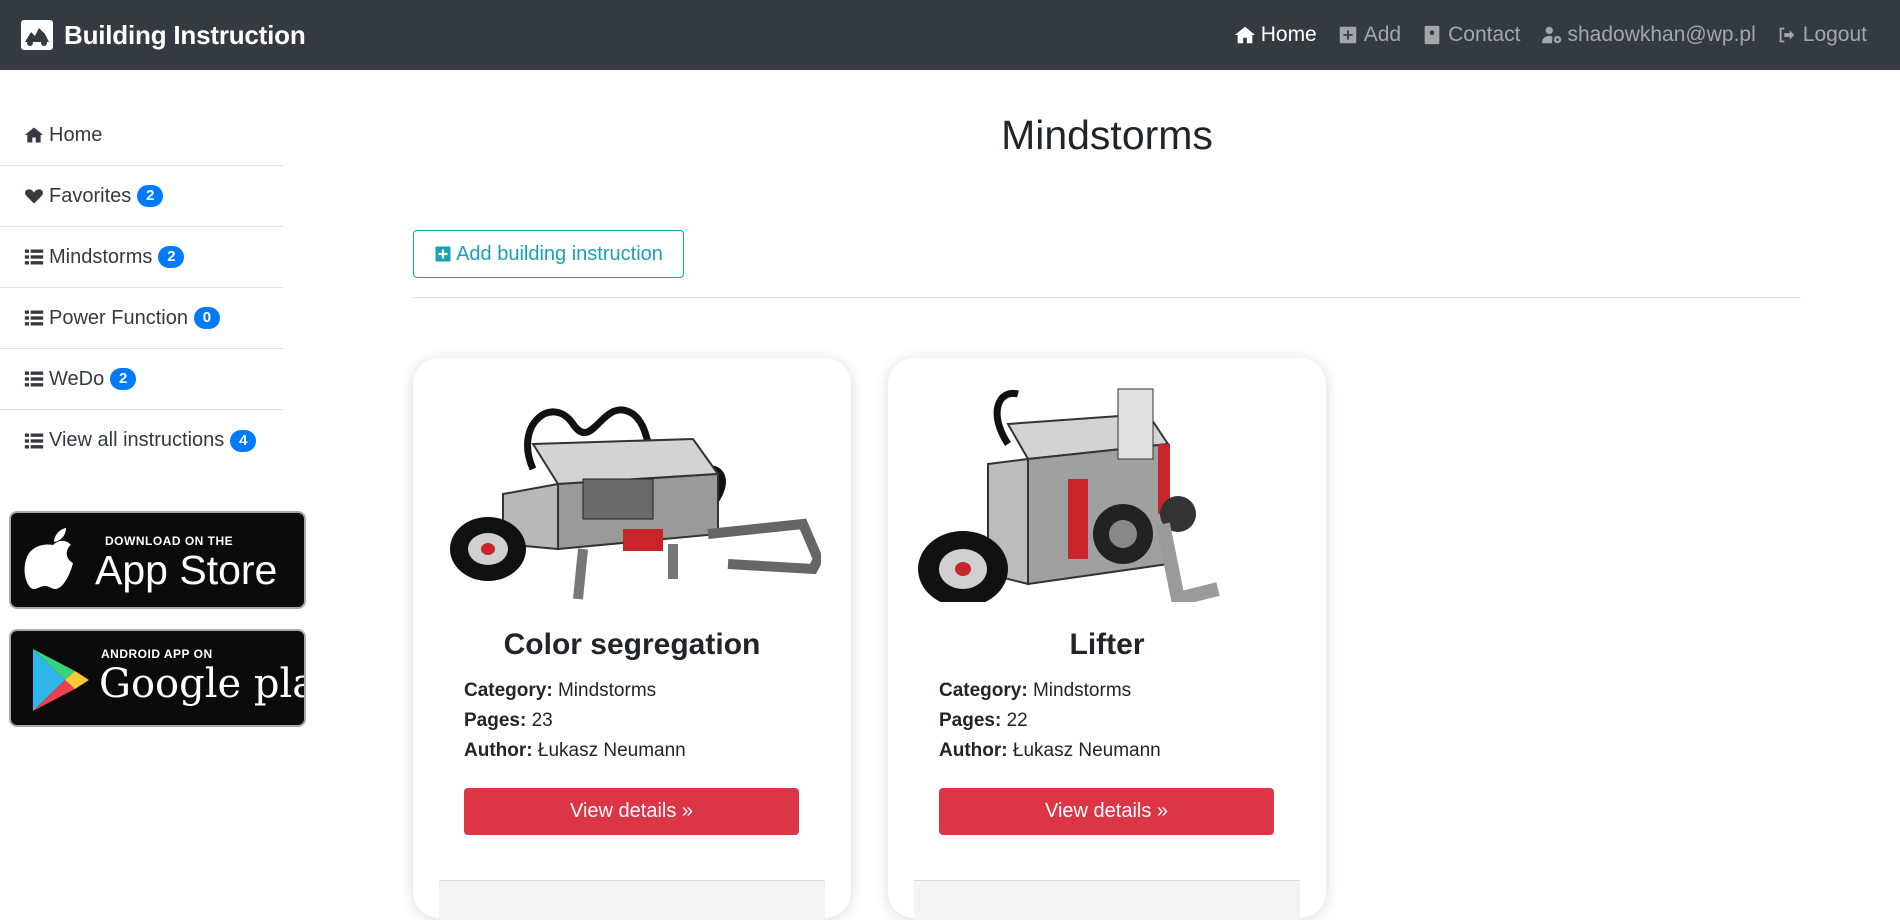 The width and height of the screenshot is (1900, 920). I want to click on card-pages: Pages: 23, so click(508, 721).